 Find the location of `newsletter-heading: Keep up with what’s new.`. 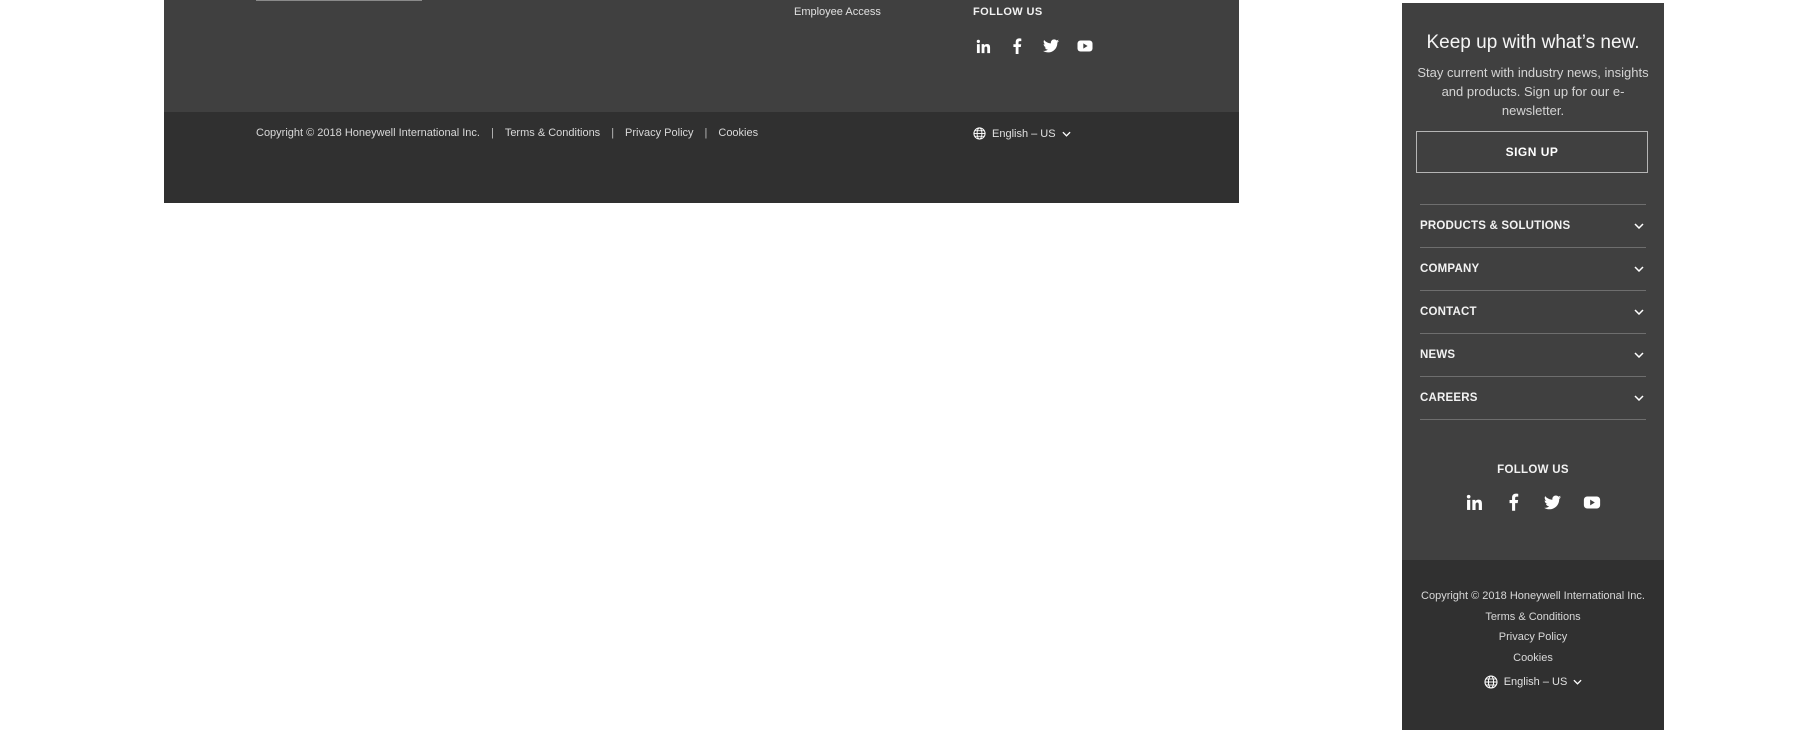

newsletter-heading: Keep up with what’s new. is located at coordinates (1533, 42).